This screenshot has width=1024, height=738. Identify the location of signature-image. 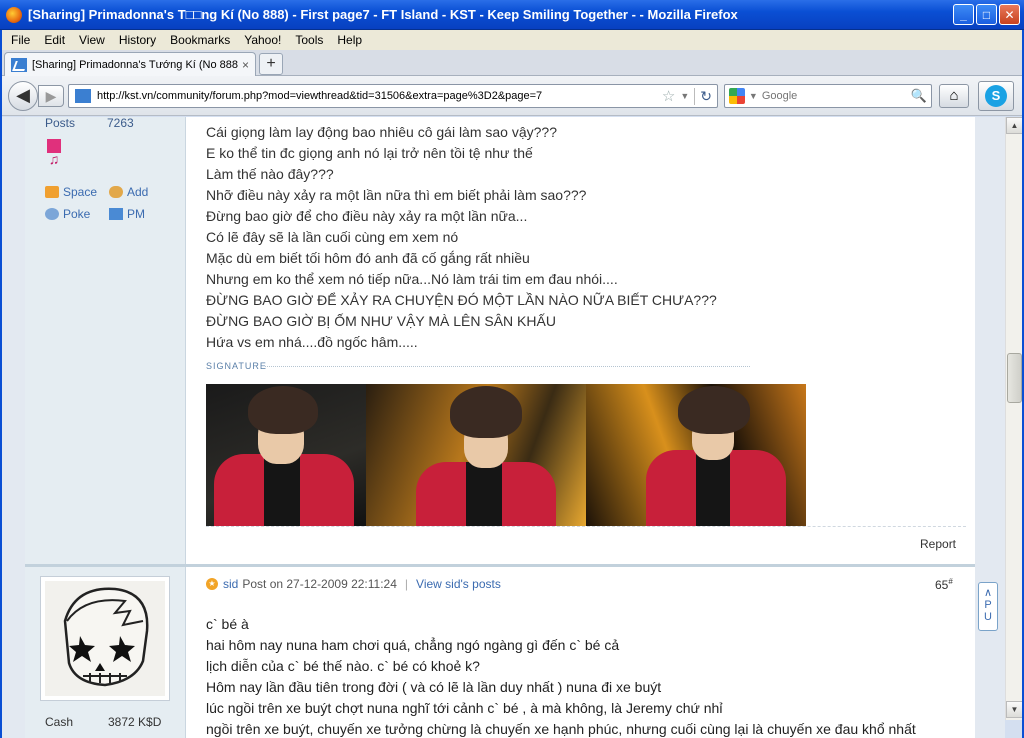
(506, 455).